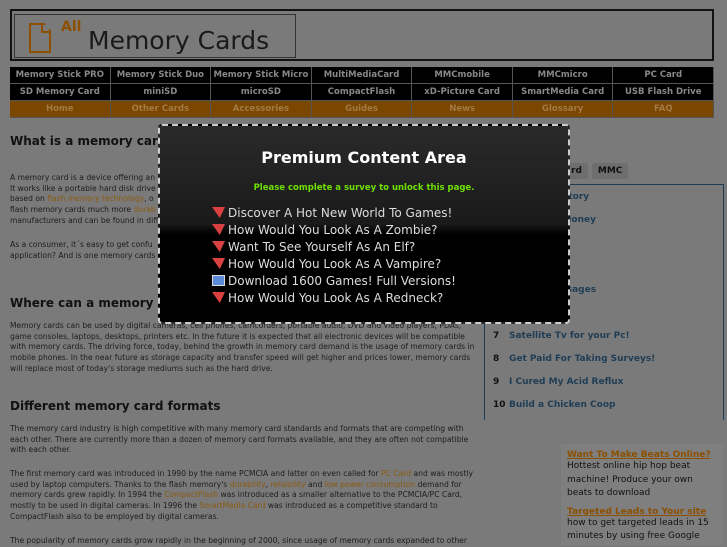 The width and height of the screenshot is (727, 547). Describe the element at coordinates (610, 171) in the screenshot. I see `tab-mmc: MMC` at that location.